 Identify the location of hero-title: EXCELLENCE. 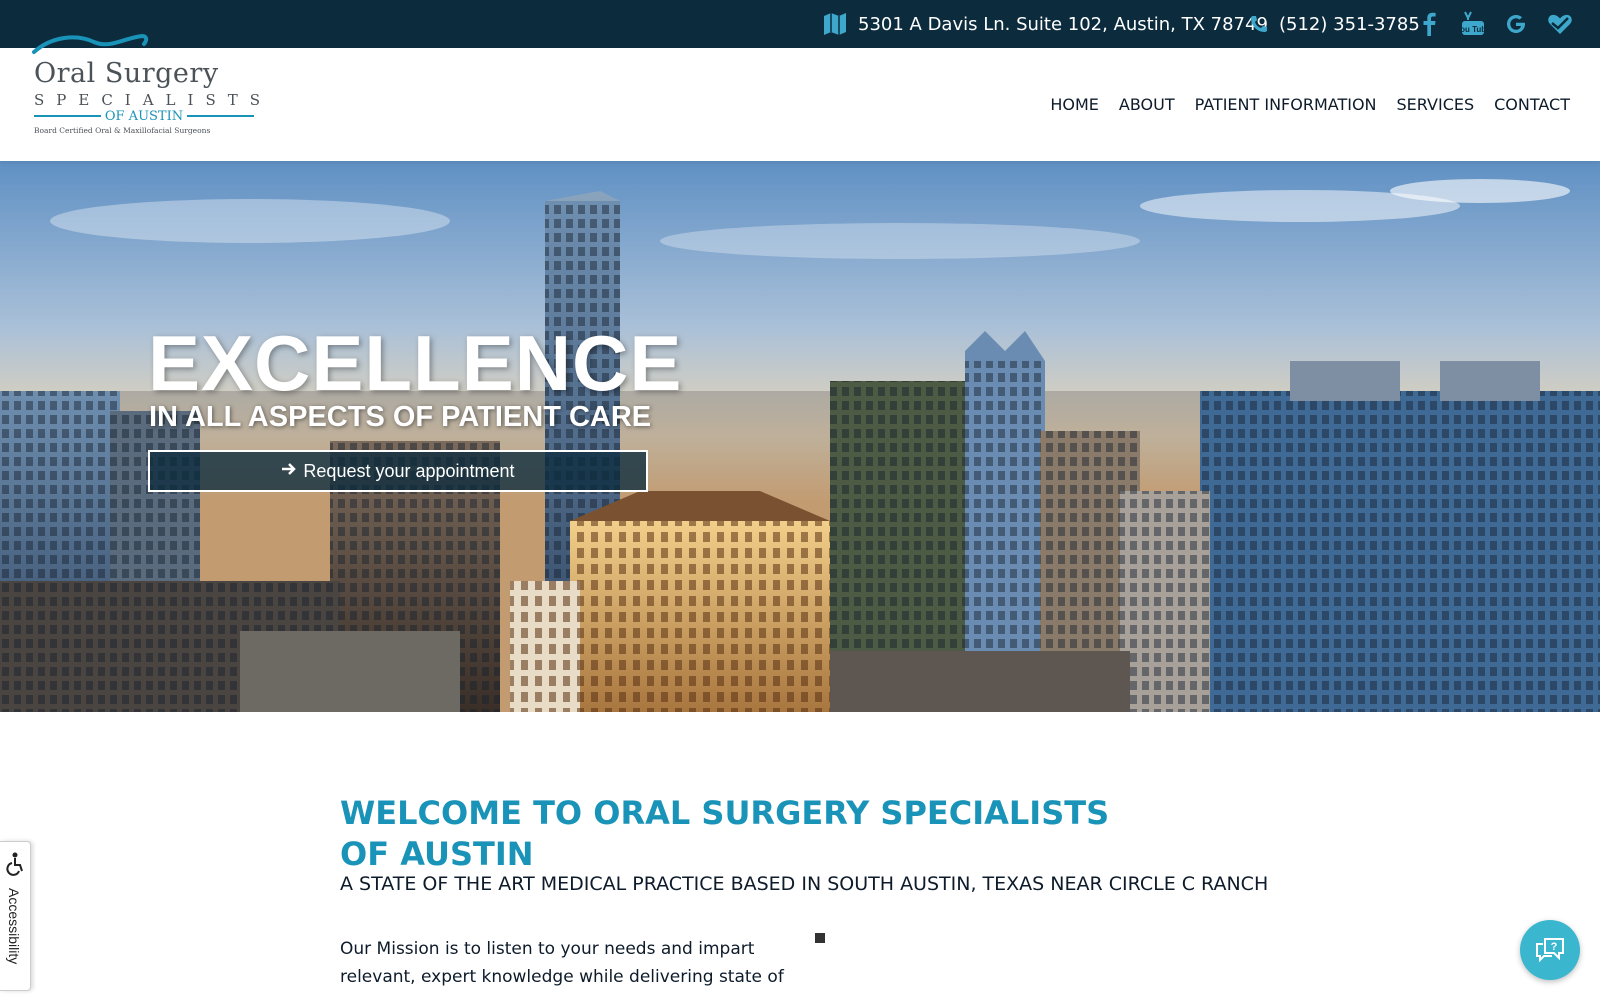
(415, 363).